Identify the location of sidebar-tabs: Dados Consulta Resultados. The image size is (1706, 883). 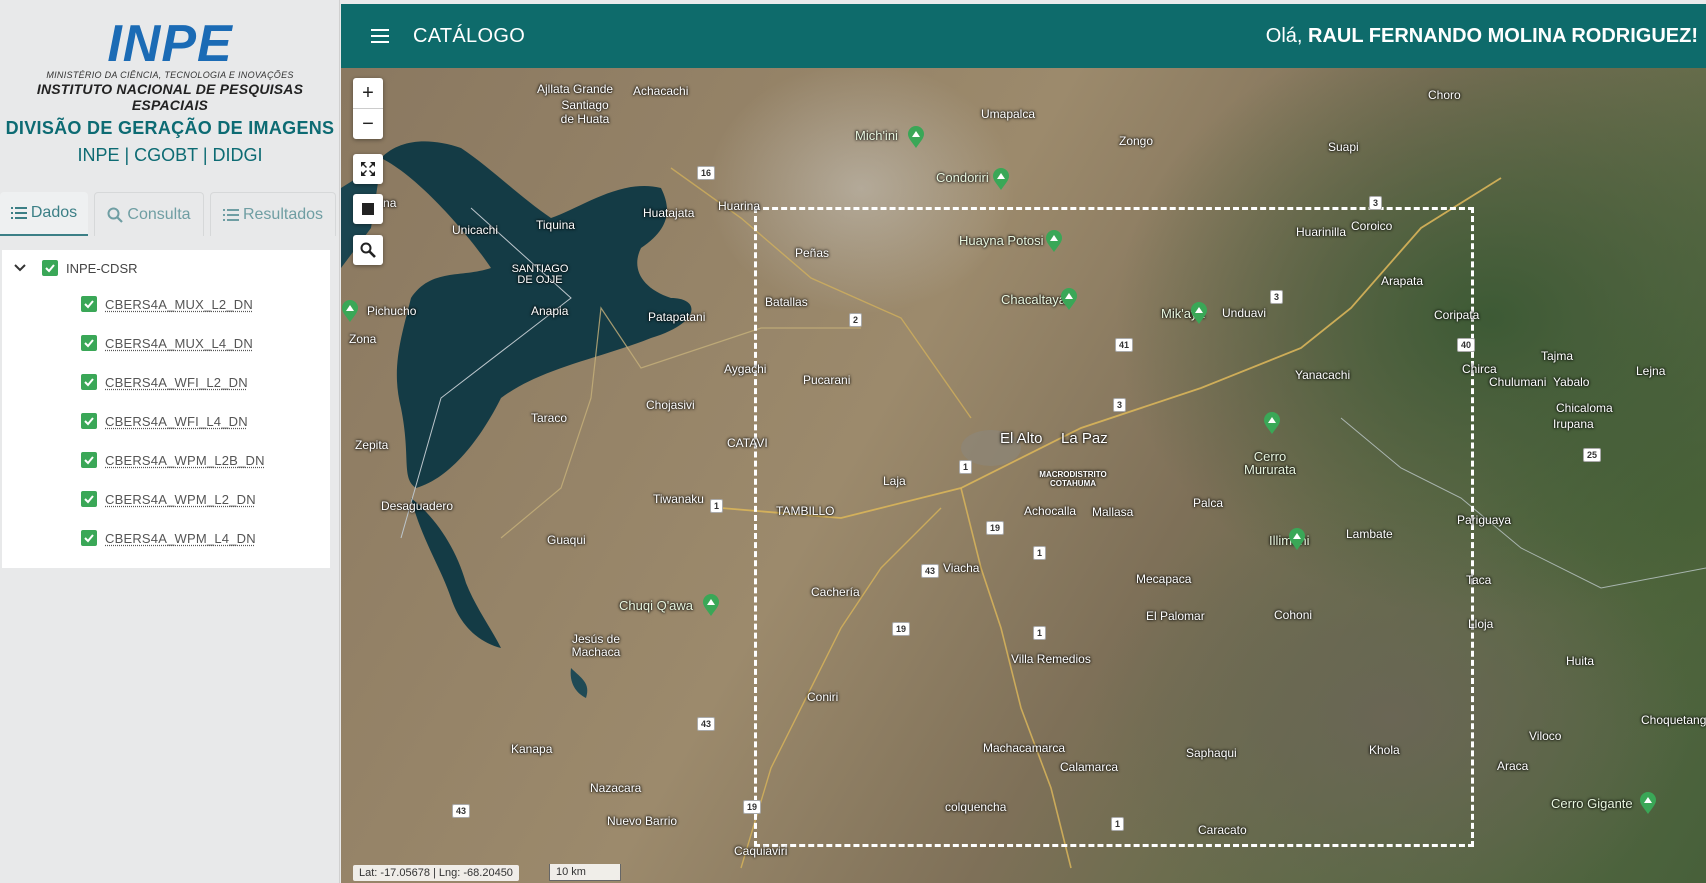
(170, 215).